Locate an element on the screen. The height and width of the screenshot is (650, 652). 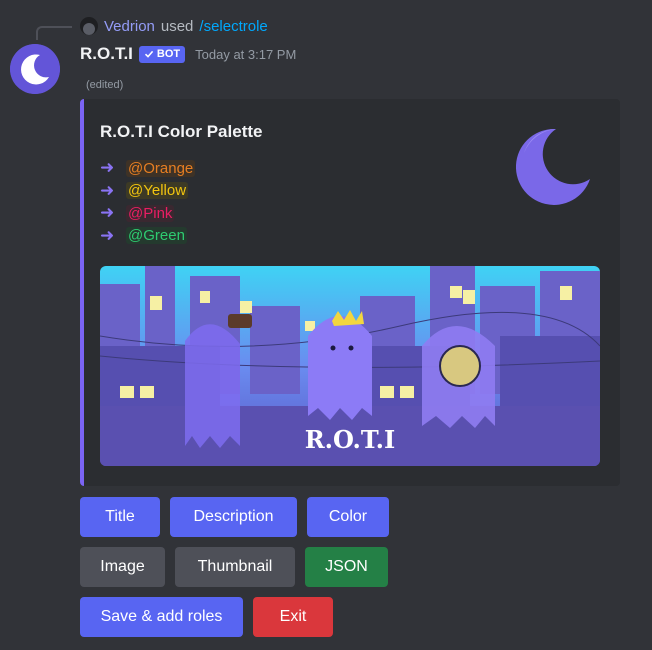
reply-username: Vedrion is located at coordinates (129, 26).